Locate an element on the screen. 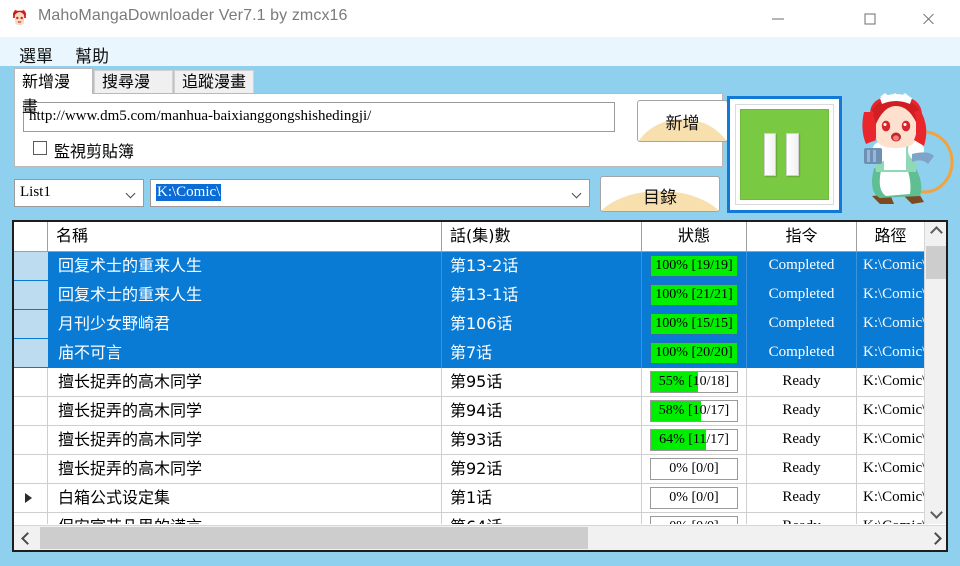 The height and width of the screenshot is (566, 960). path-select: K:\Comic\ is located at coordinates (370, 193).